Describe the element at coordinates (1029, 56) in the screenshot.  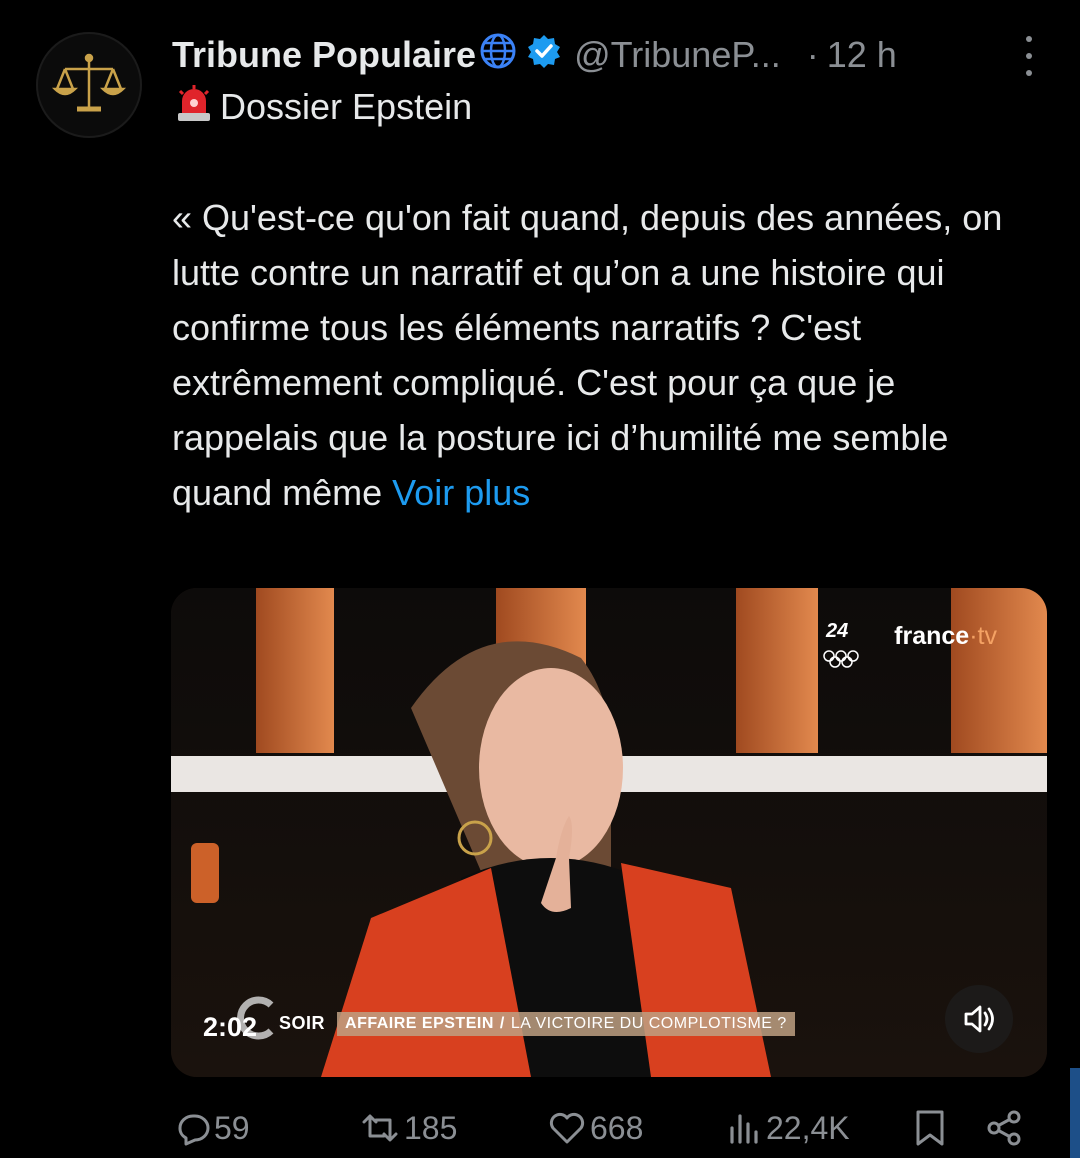
I see `more-options-icon` at that location.